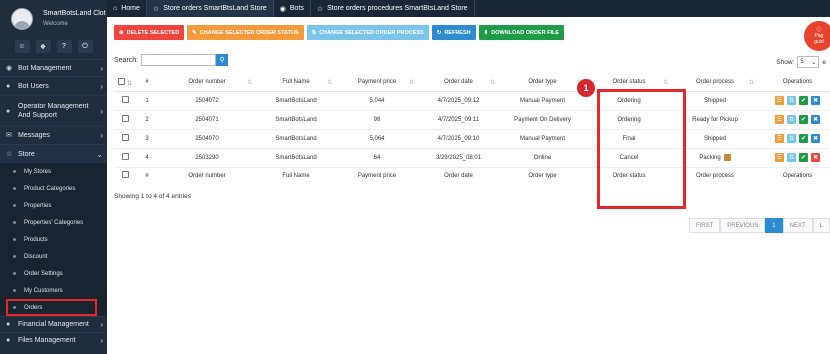 The image size is (830, 354). I want to click on menu-financial-management: ● Financial Management ›, so click(53, 324).